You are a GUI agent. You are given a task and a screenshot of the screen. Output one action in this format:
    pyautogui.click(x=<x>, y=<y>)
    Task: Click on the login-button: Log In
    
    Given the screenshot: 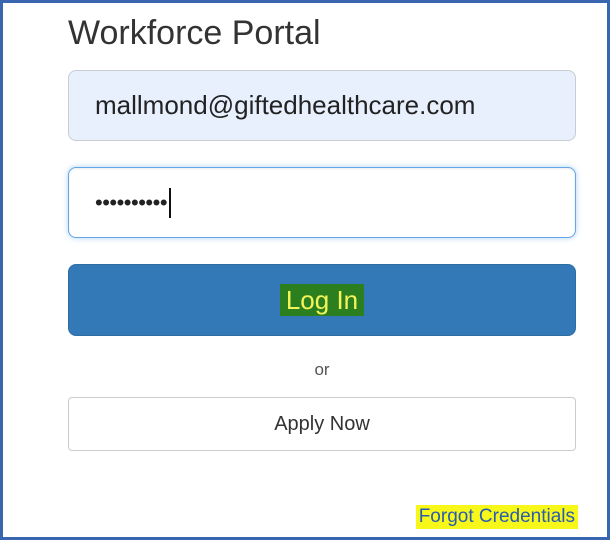 What is the action you would take?
    pyautogui.click(x=322, y=300)
    